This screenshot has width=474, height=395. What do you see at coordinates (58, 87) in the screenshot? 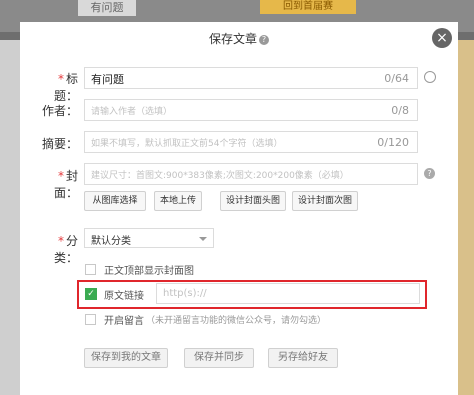
I see `title-label: * 标题：` at bounding box center [58, 87].